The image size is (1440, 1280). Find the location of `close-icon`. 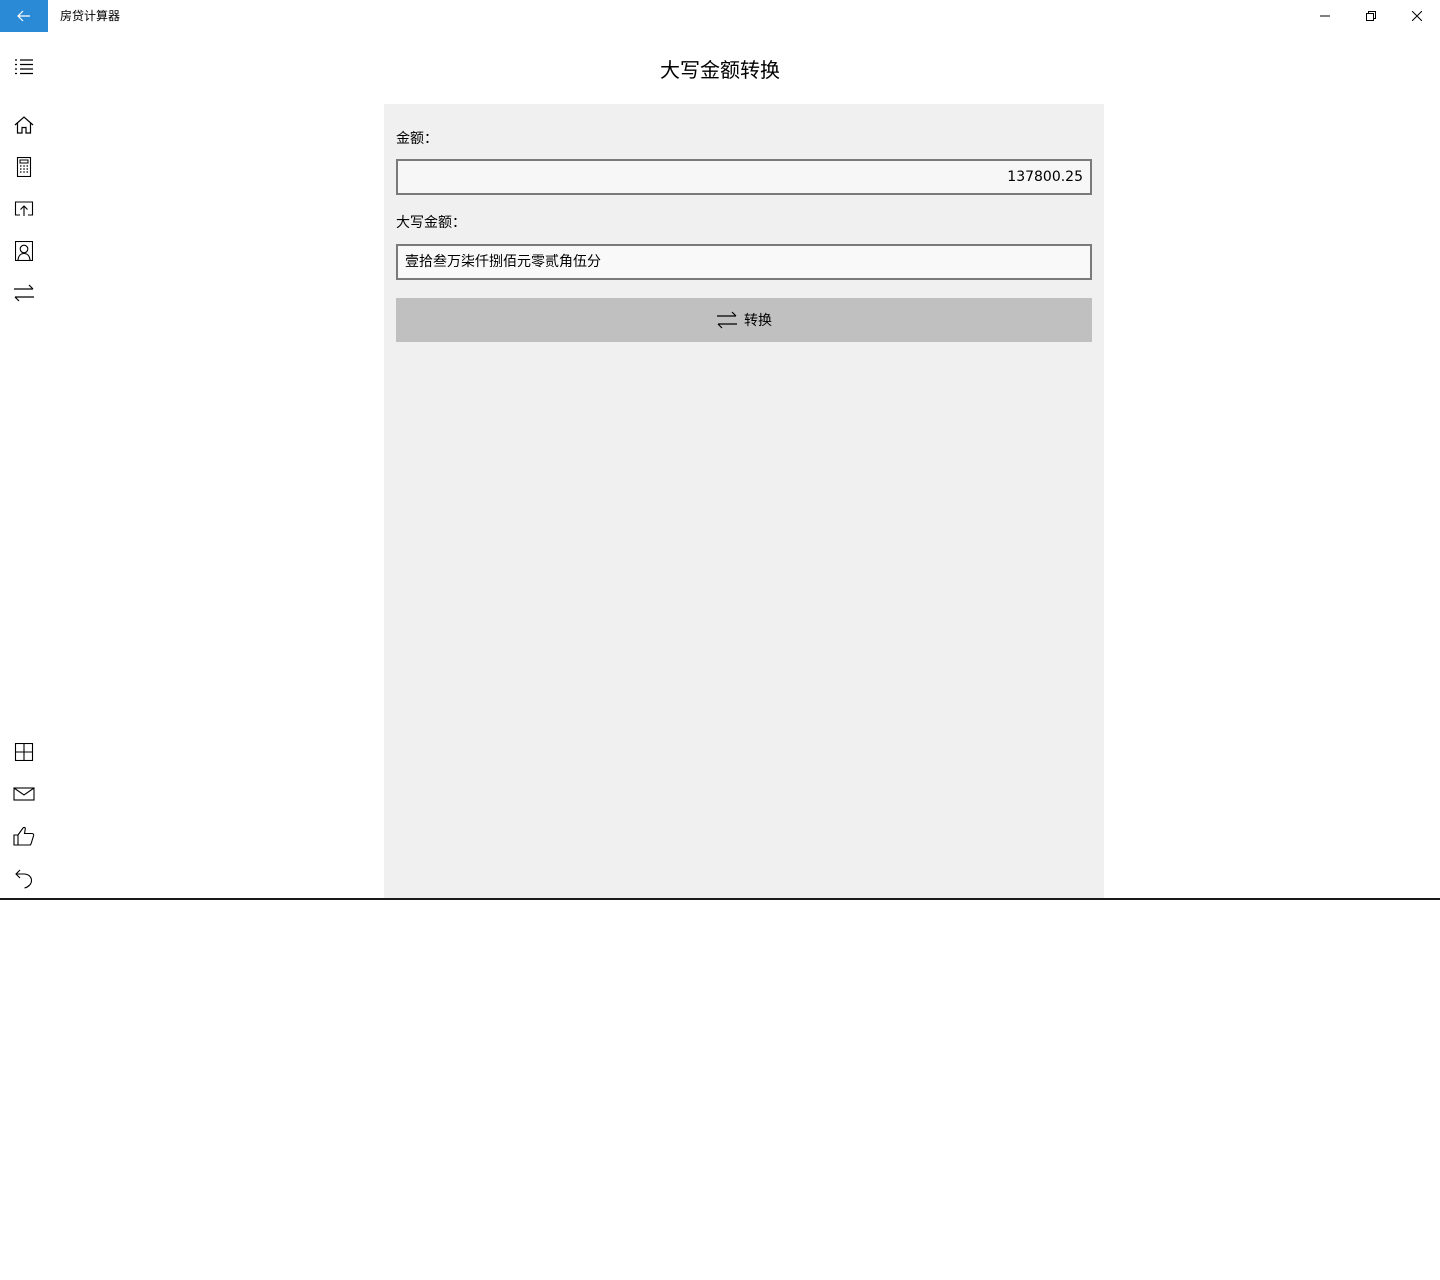

close-icon is located at coordinates (1417, 16).